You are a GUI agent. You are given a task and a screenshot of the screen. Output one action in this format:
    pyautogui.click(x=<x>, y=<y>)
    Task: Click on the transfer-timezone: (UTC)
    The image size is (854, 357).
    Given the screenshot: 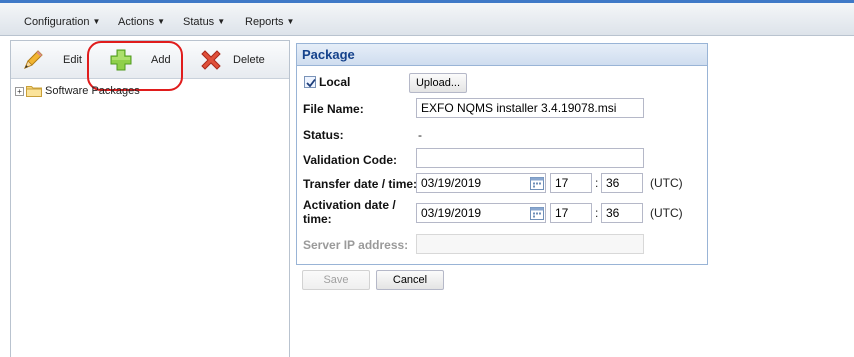 What is the action you would take?
    pyautogui.click(x=666, y=183)
    